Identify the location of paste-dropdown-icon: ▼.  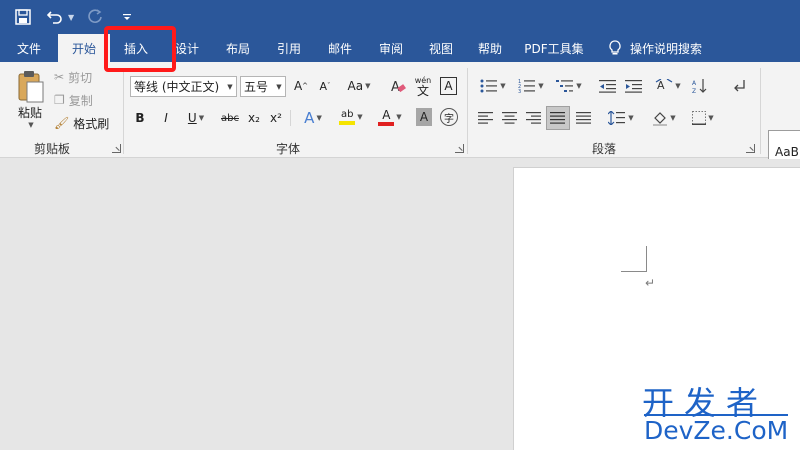
(30, 125).